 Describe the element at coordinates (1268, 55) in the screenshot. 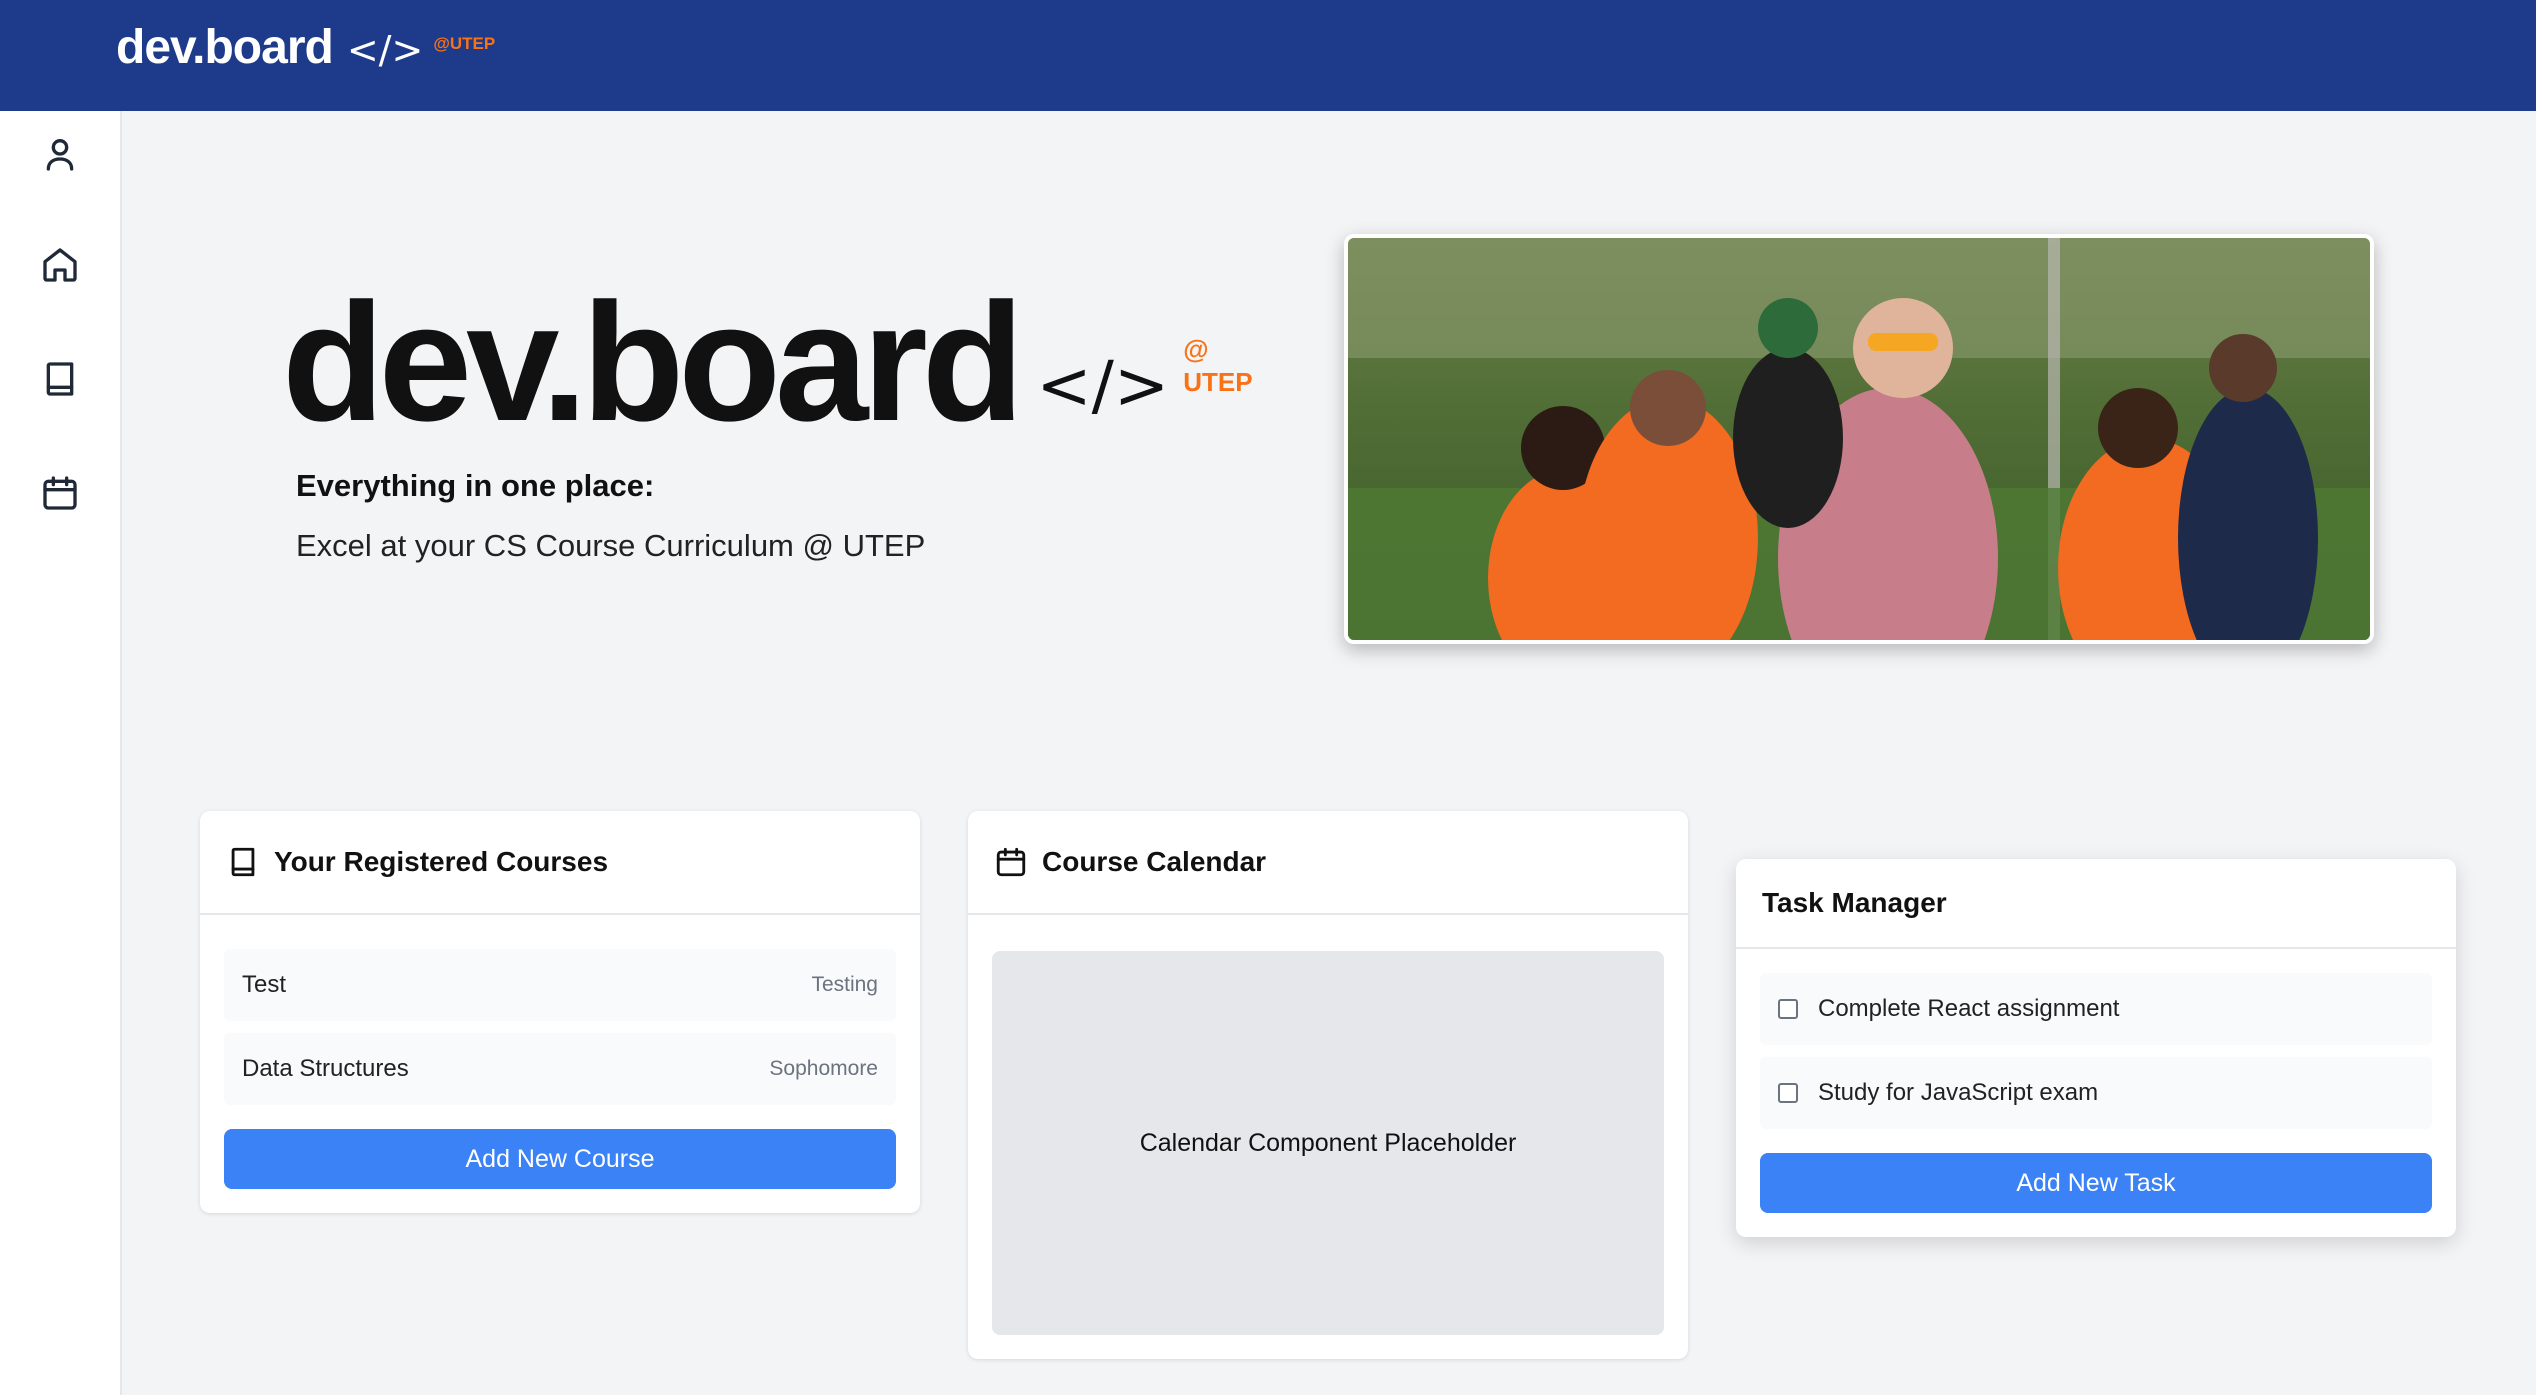

I see `top-navbar: dev.board </> @UTEP` at that location.